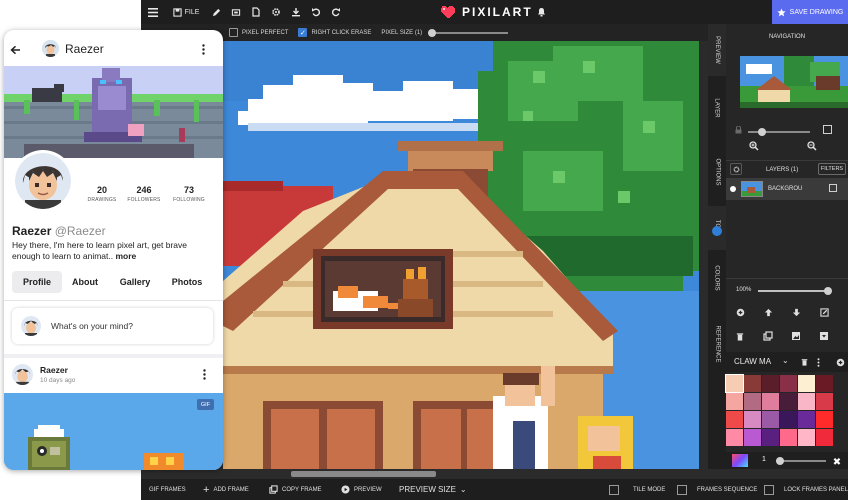 The height and width of the screenshot is (500, 848). Describe the element at coordinates (614, 489) in the screenshot. I see `tile-mode-checkbox` at that location.